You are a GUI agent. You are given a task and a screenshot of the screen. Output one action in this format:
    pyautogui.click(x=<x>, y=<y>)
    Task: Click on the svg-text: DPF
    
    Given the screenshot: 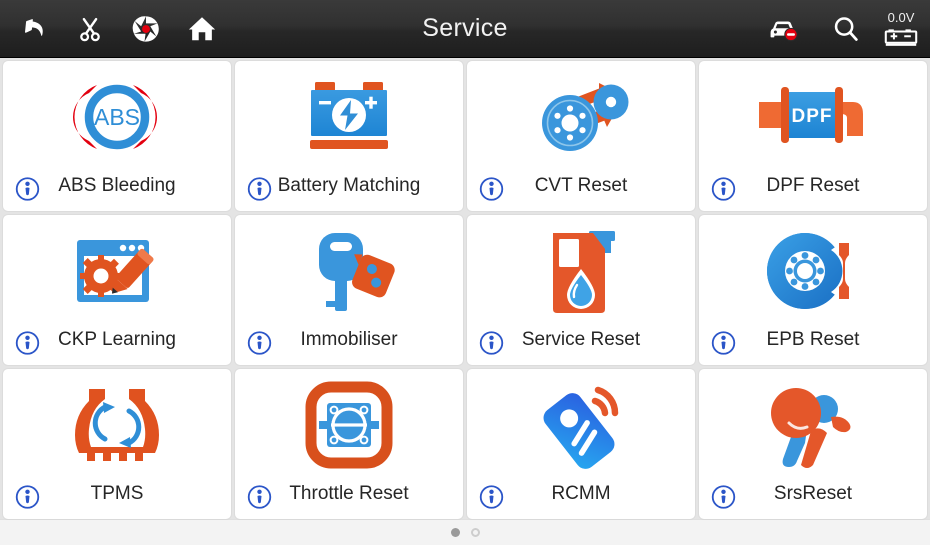 What is the action you would take?
    pyautogui.click(x=812, y=116)
    